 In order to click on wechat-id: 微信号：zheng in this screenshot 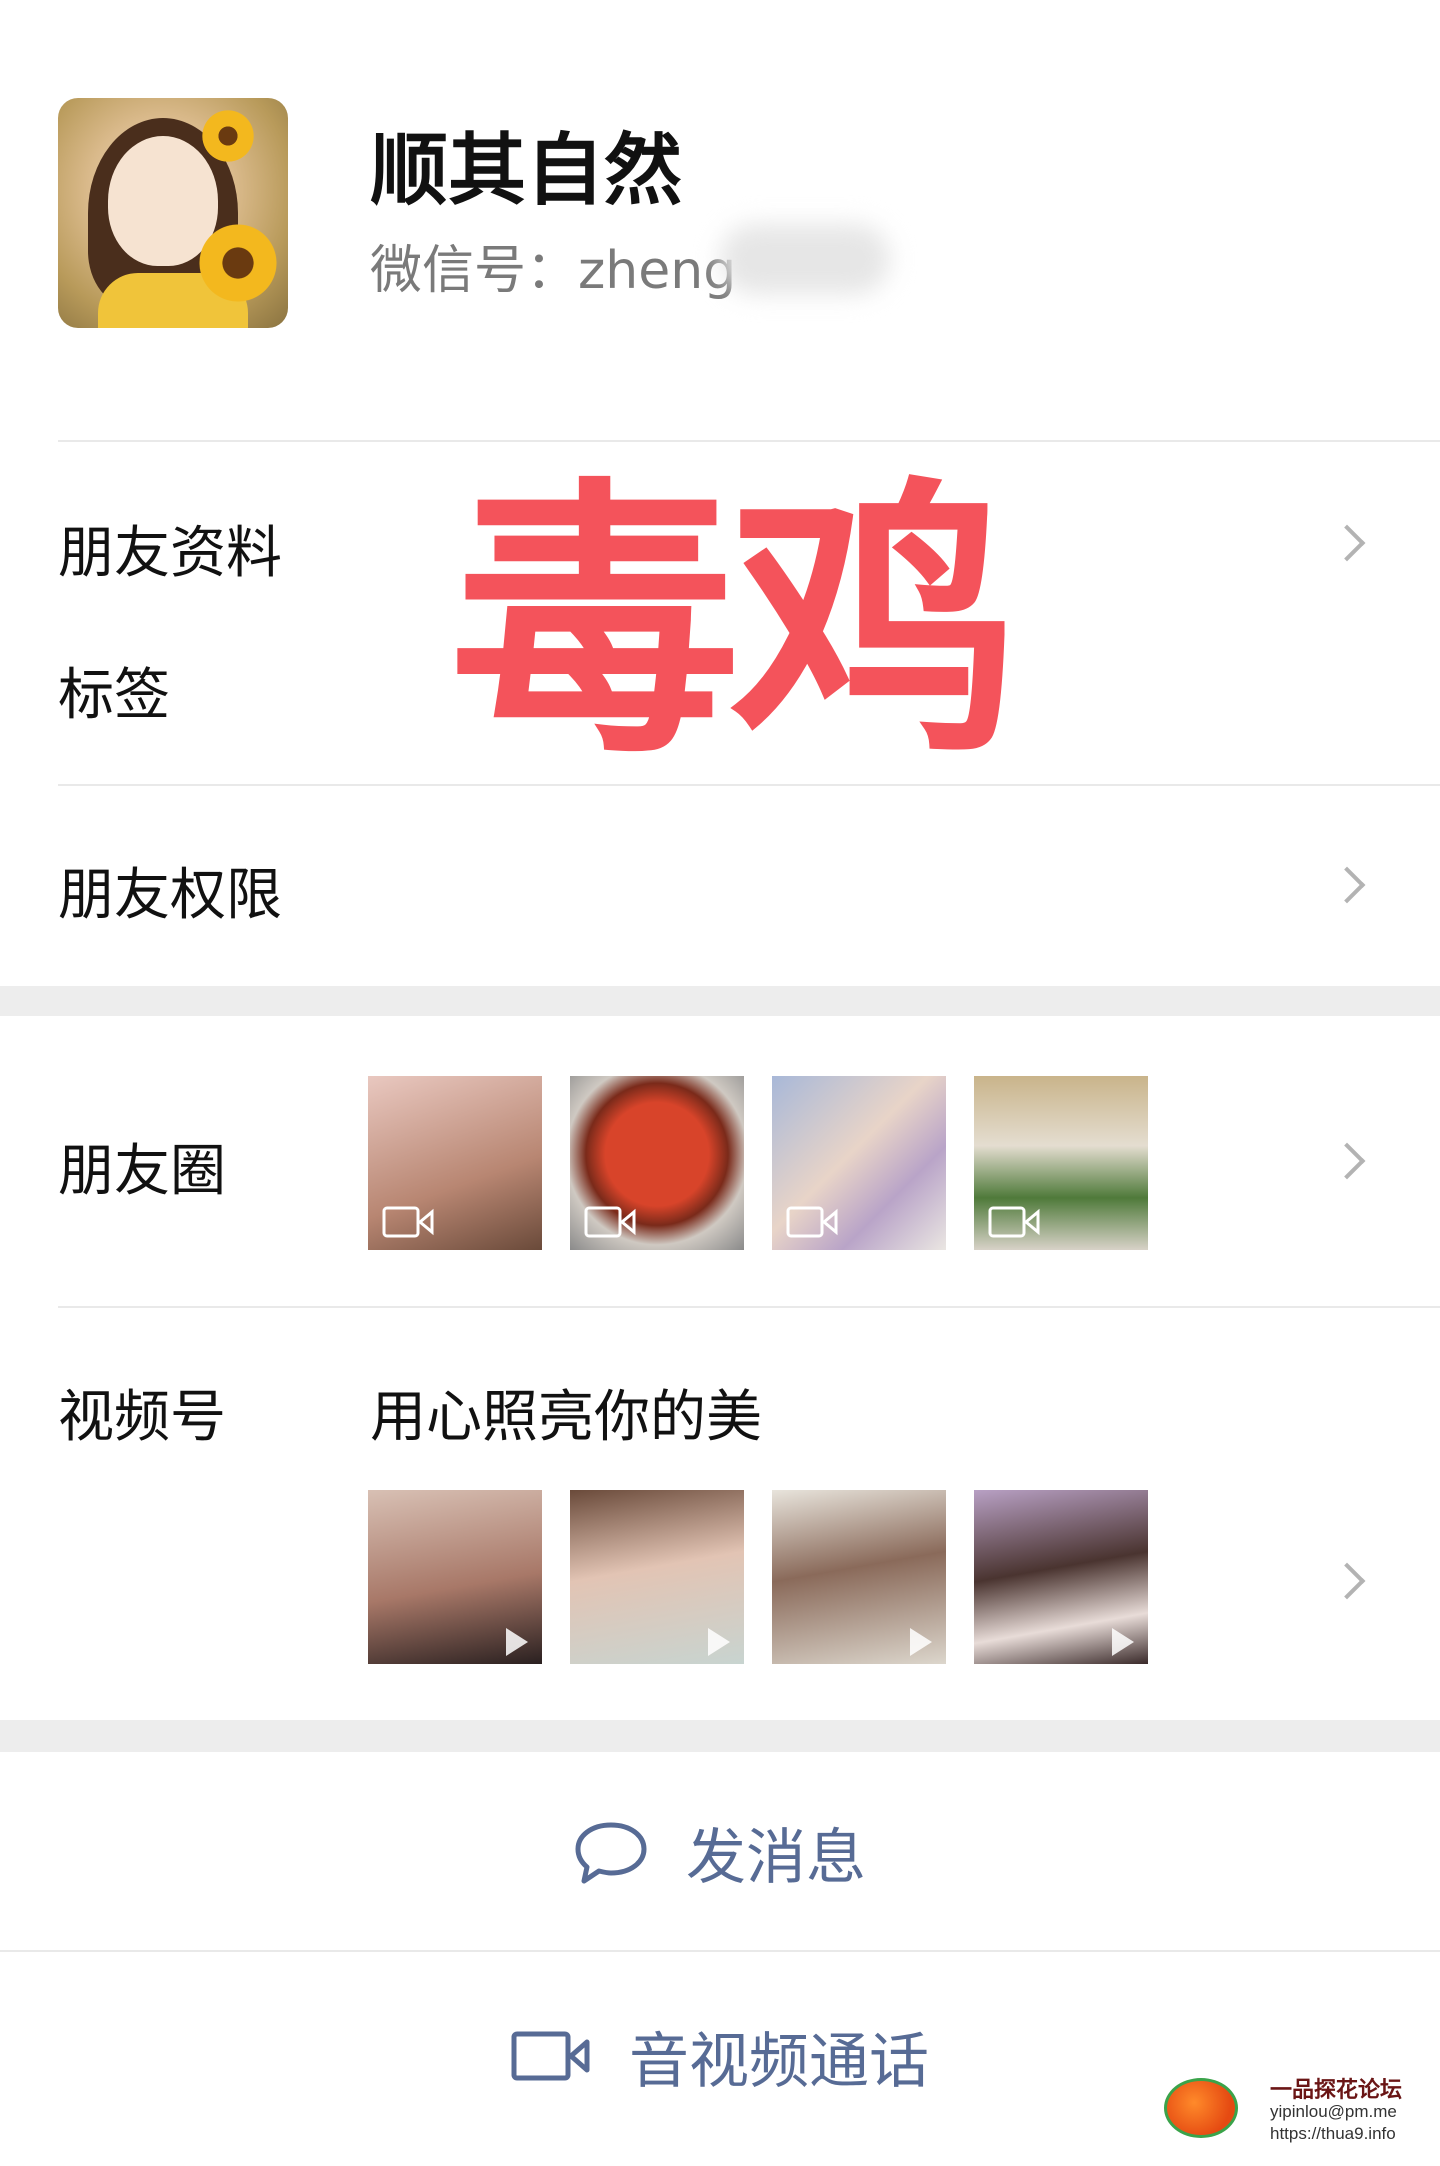, I will do `click(553, 271)`.